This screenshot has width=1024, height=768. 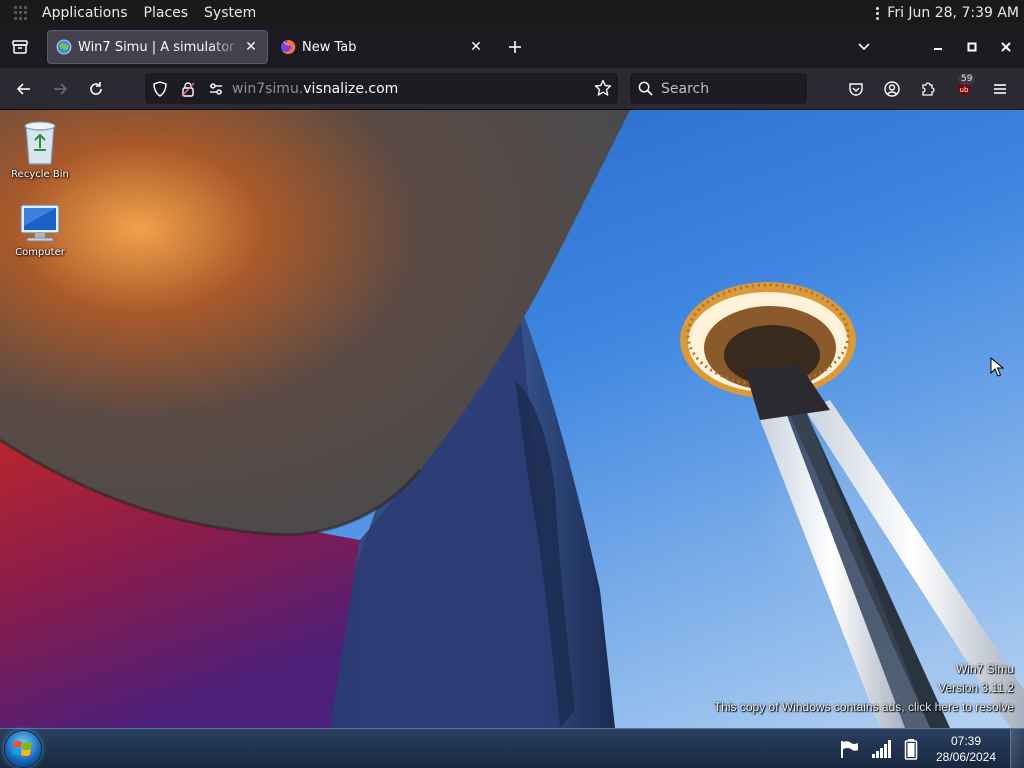 I want to click on desktop-icon-label: Recycle Bin, so click(x=40, y=174).